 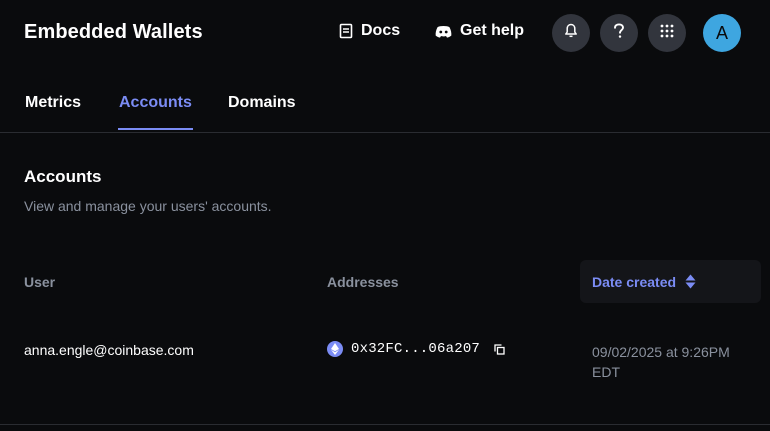 What do you see at coordinates (690, 281) in the screenshot?
I see `sort-icon` at bounding box center [690, 281].